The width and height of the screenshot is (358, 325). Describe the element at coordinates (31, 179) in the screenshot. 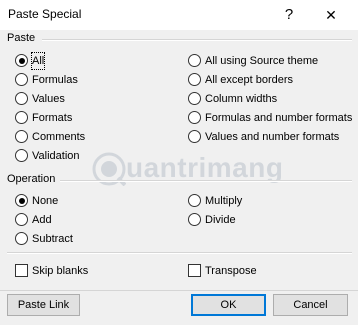

I see `operation-group-label: Operation` at that location.